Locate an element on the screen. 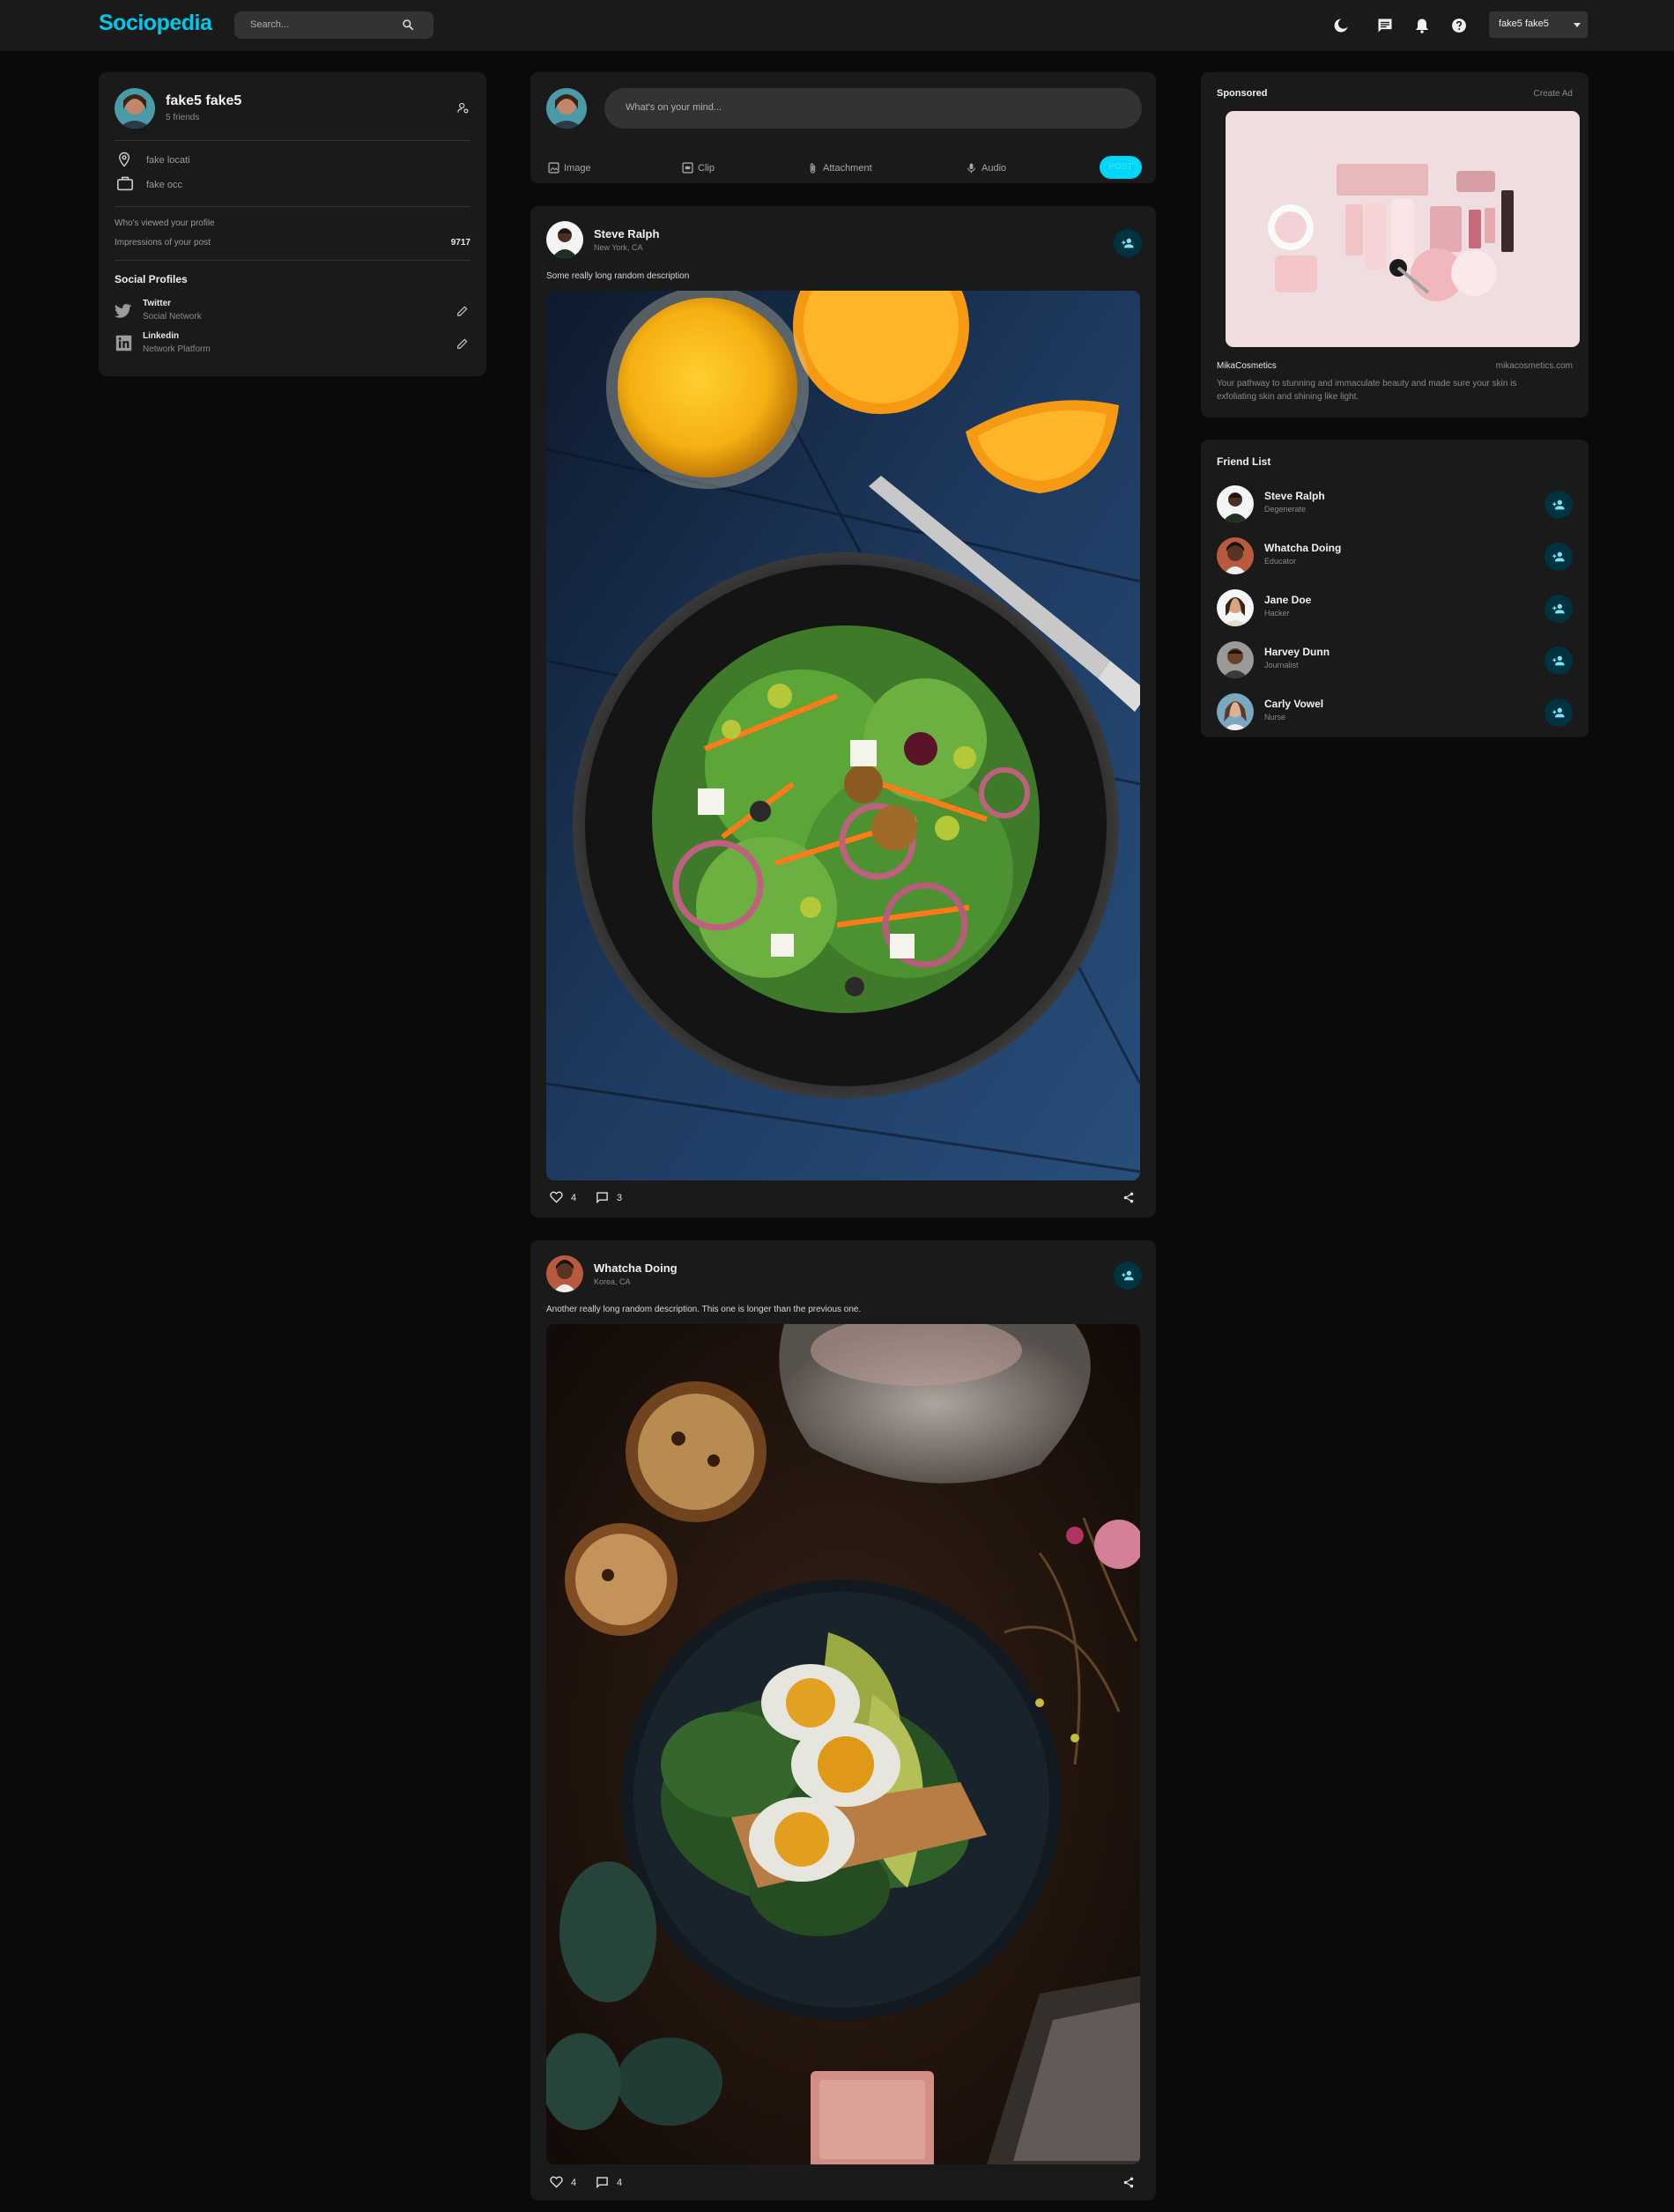 This screenshot has height=2212, width=1674. gif-icon is located at coordinates (687, 168).